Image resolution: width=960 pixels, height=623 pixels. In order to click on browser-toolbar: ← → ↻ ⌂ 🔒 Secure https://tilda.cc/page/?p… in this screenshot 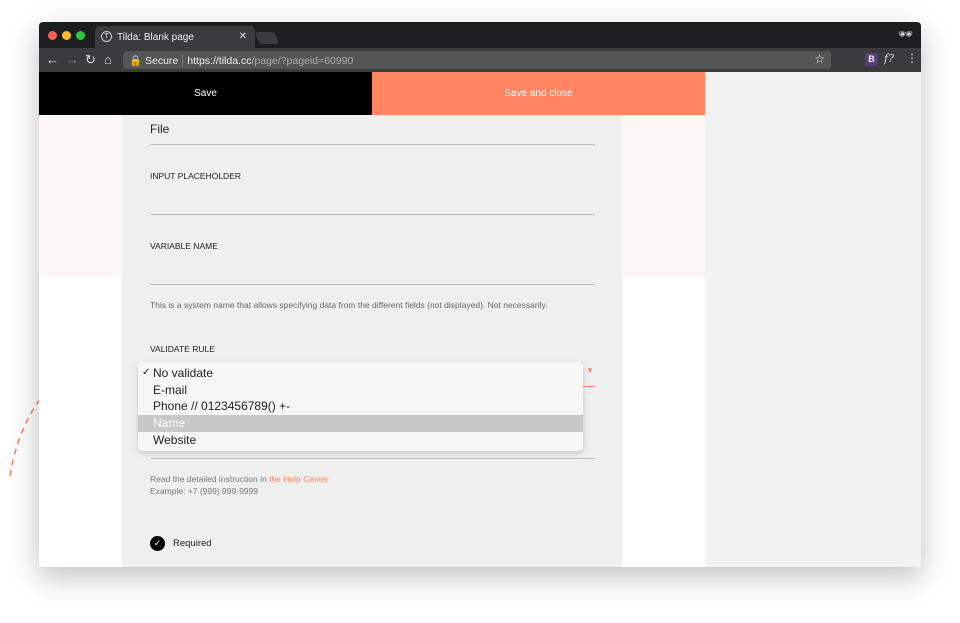, I will do `click(480, 60)`.